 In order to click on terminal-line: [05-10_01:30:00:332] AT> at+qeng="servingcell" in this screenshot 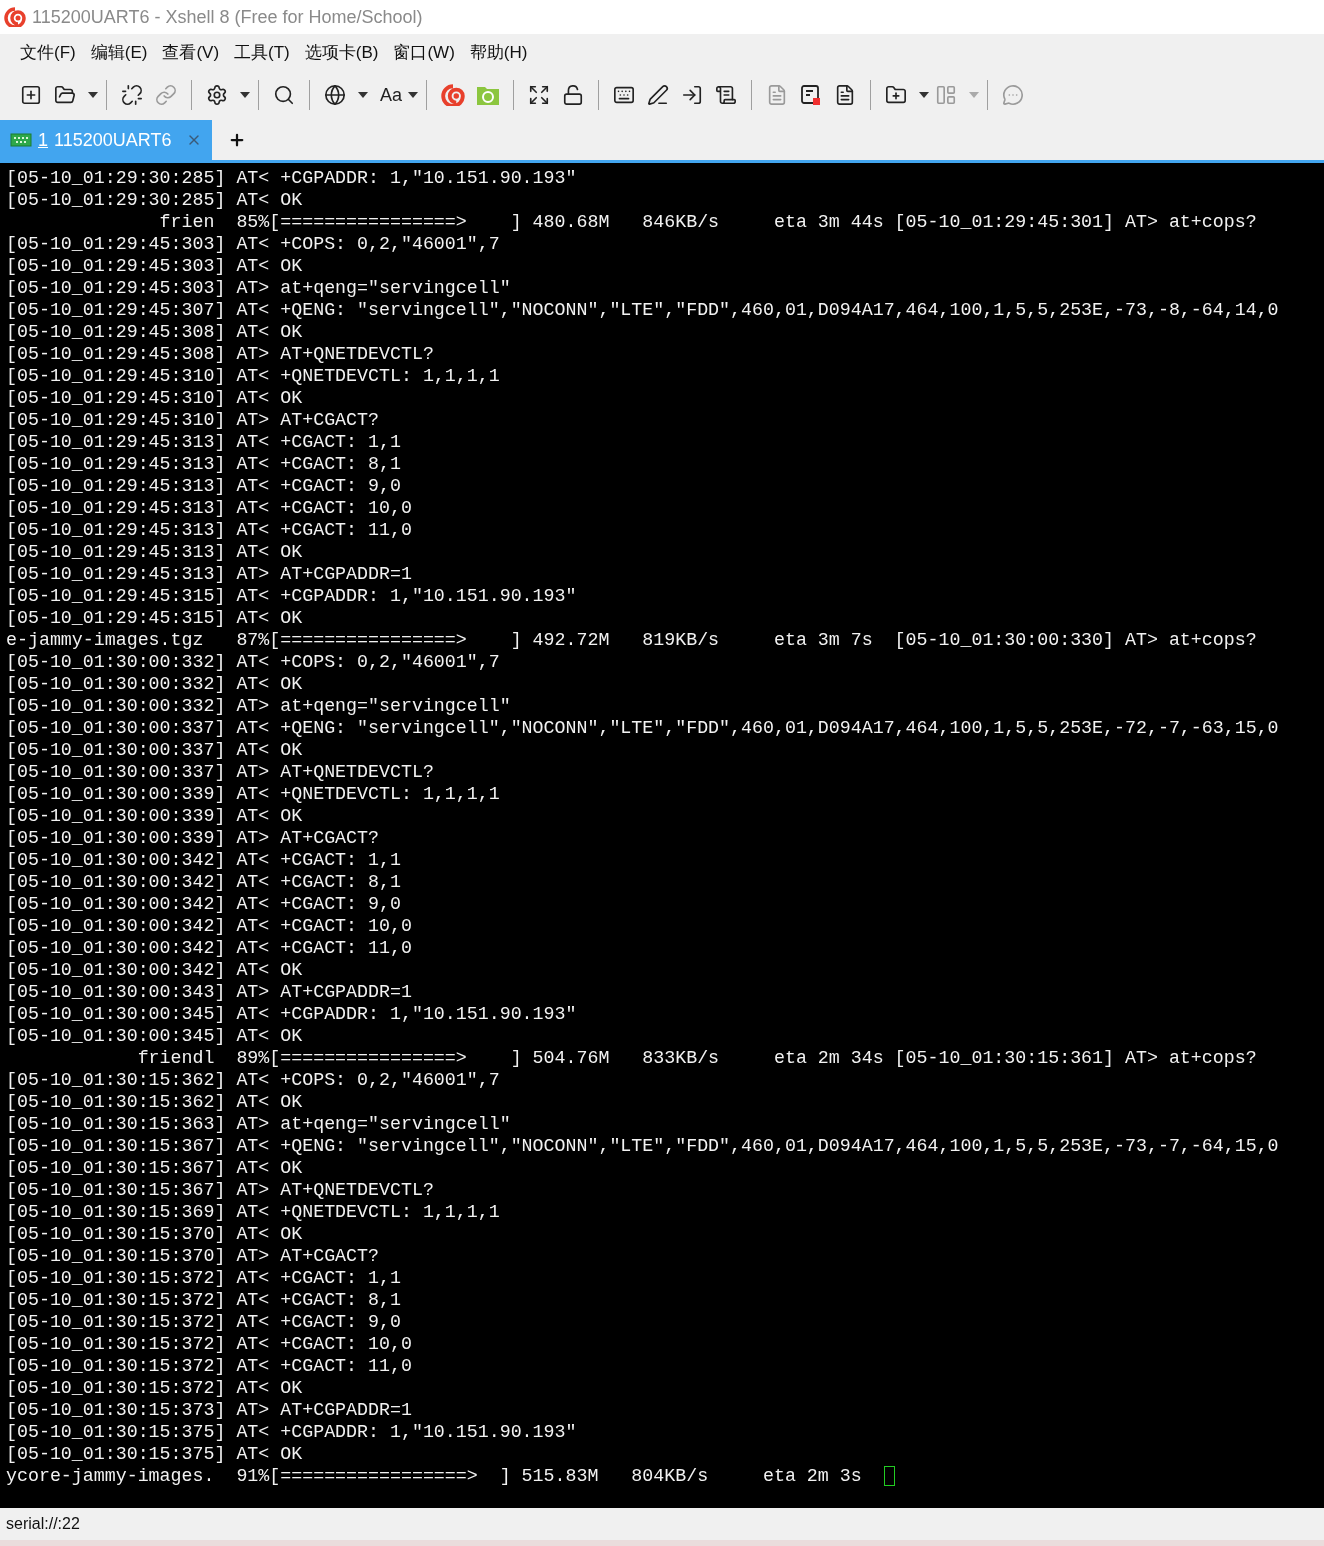, I will do `click(258, 706)`.